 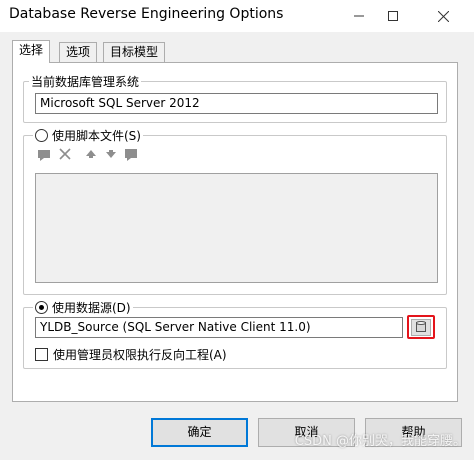 What do you see at coordinates (359, 16) in the screenshot?
I see `minimize-icon` at bounding box center [359, 16].